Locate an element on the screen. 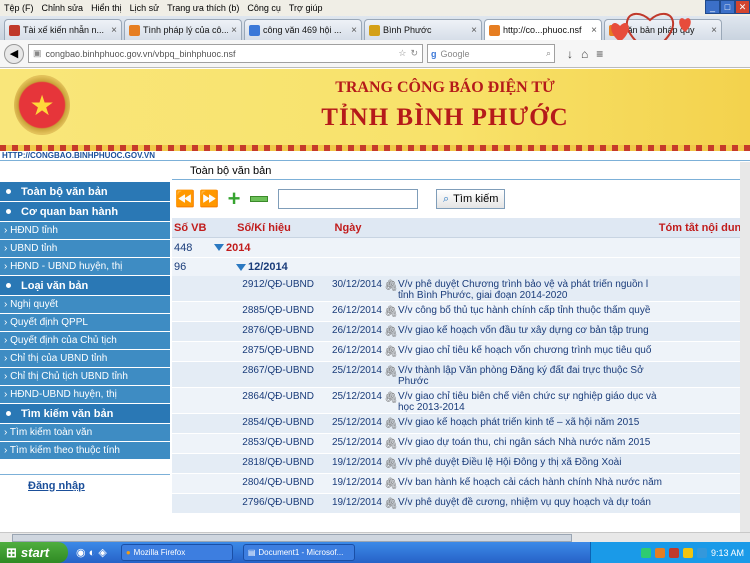 Image resolution: width=750 pixels, height=563 pixels. sidebar-section: Toàn bộ văn bản is located at coordinates (85, 192).